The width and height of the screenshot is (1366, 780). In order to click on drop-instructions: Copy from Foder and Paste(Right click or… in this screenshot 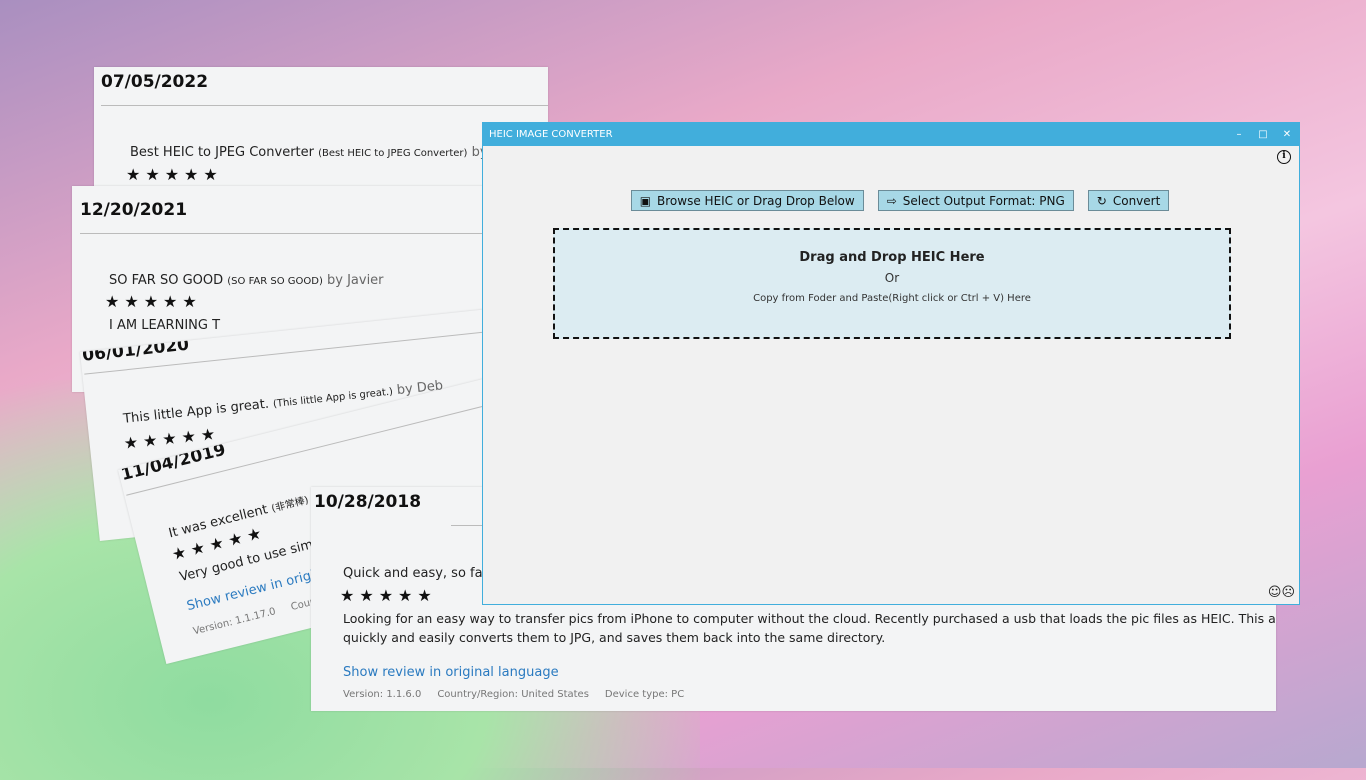, I will do `click(892, 298)`.